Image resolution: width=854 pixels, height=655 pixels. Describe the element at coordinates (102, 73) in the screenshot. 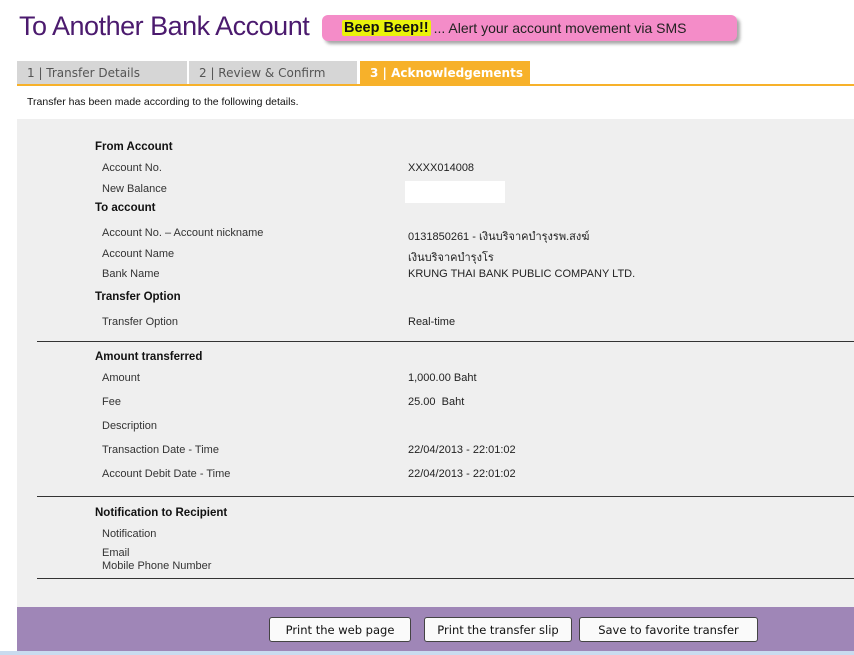

I see `tab-transfer-details: 1 | Transfer Details` at that location.